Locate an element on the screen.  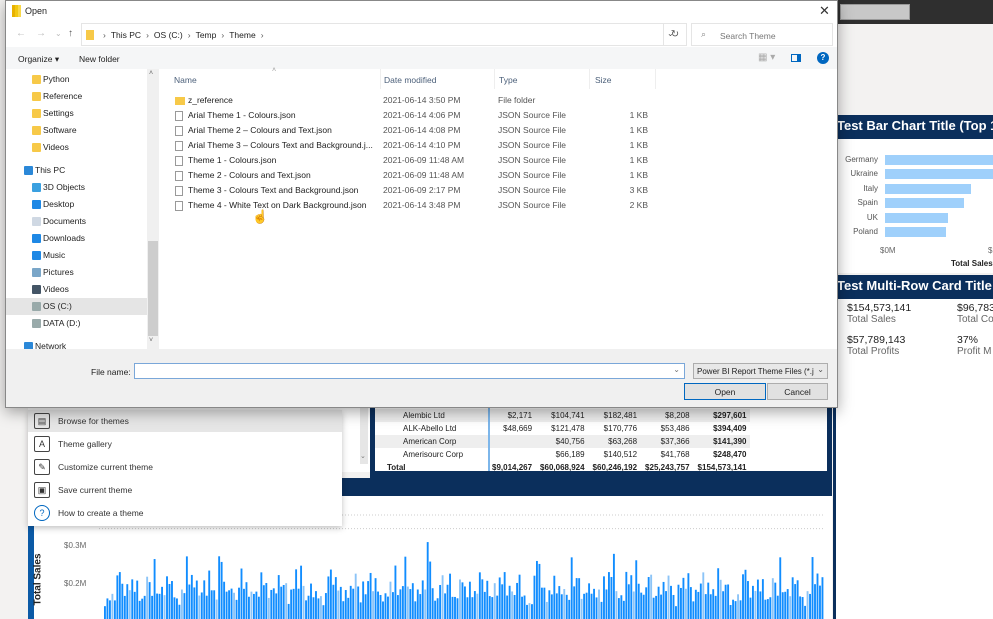
menu-item: ? How to create a theme is located at coordinates (185, 513).